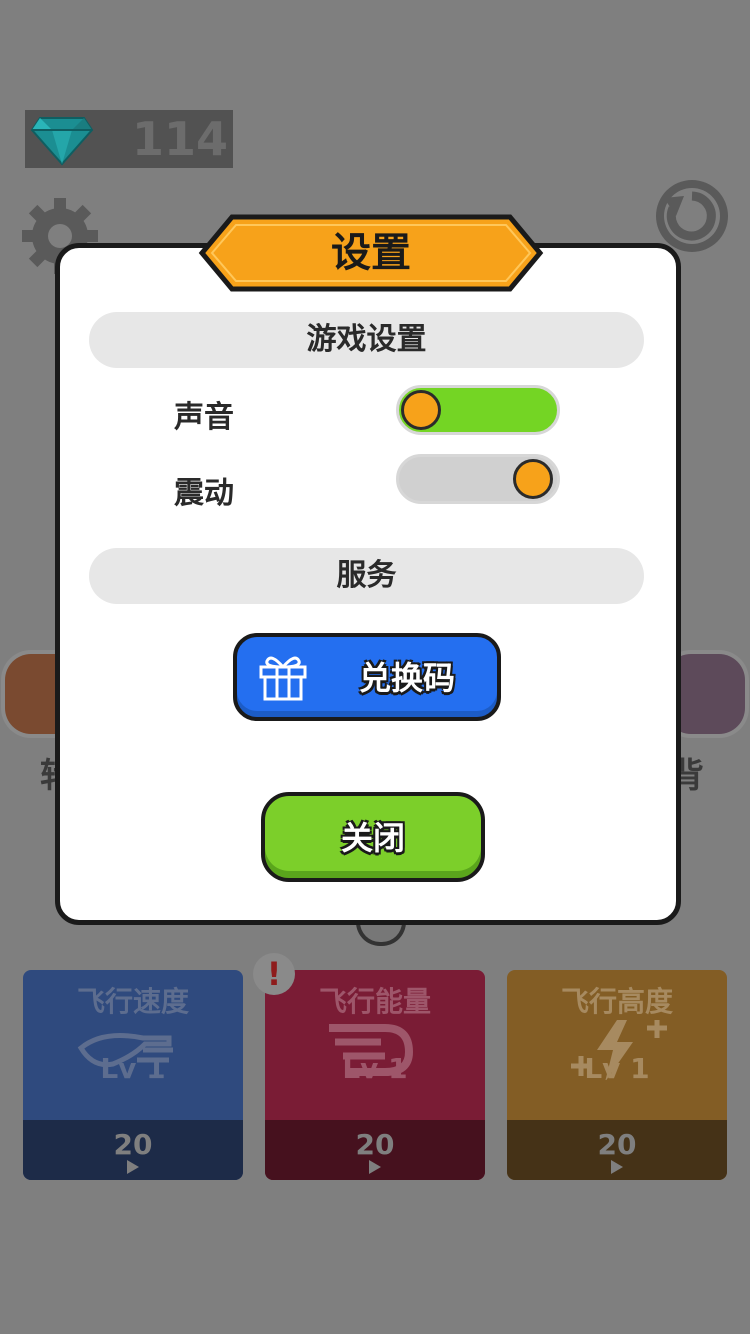 The height and width of the screenshot is (1334, 750). What do you see at coordinates (406, 678) in the screenshot?
I see `redeem-code-label: 兑换码` at bounding box center [406, 678].